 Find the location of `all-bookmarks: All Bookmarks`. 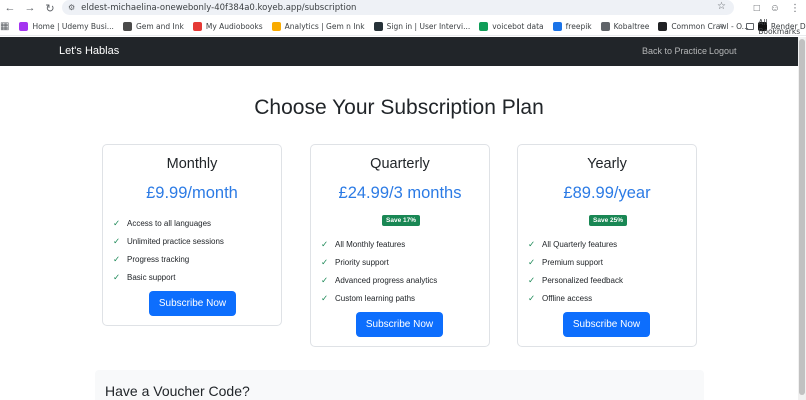

all-bookmarks: All Bookmarks is located at coordinates (776, 26).